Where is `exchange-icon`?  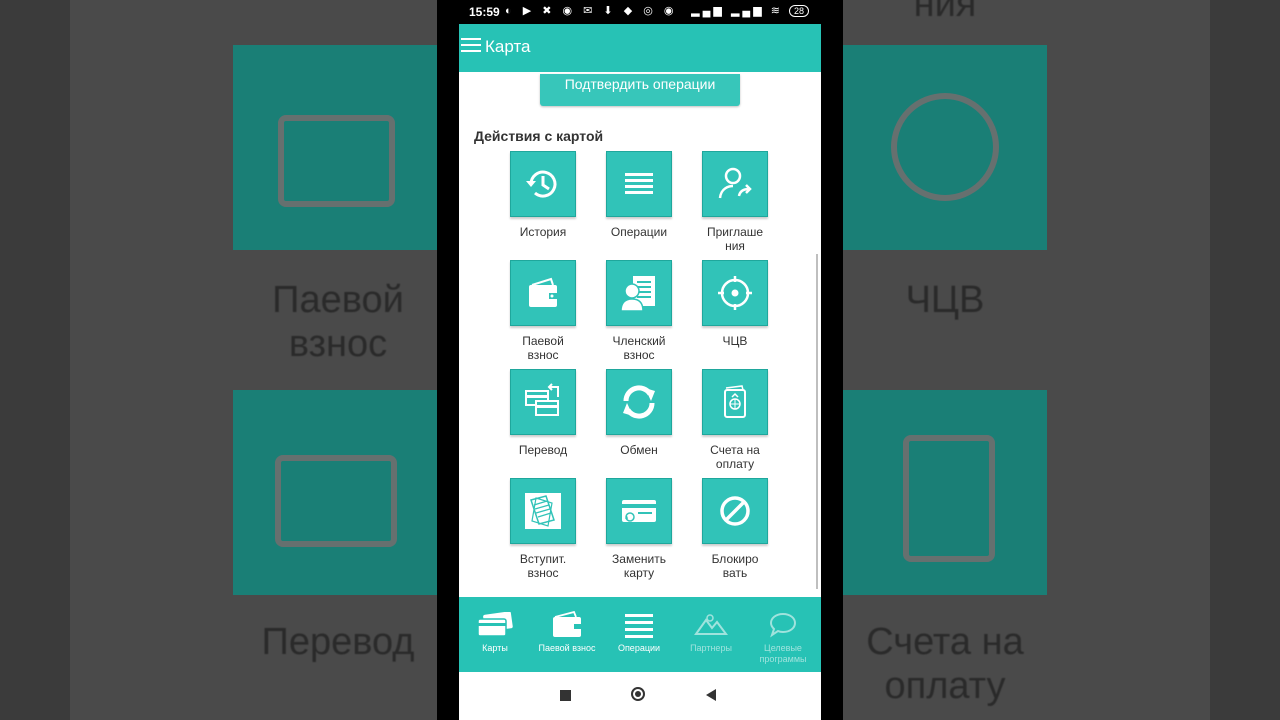 exchange-icon is located at coordinates (639, 402).